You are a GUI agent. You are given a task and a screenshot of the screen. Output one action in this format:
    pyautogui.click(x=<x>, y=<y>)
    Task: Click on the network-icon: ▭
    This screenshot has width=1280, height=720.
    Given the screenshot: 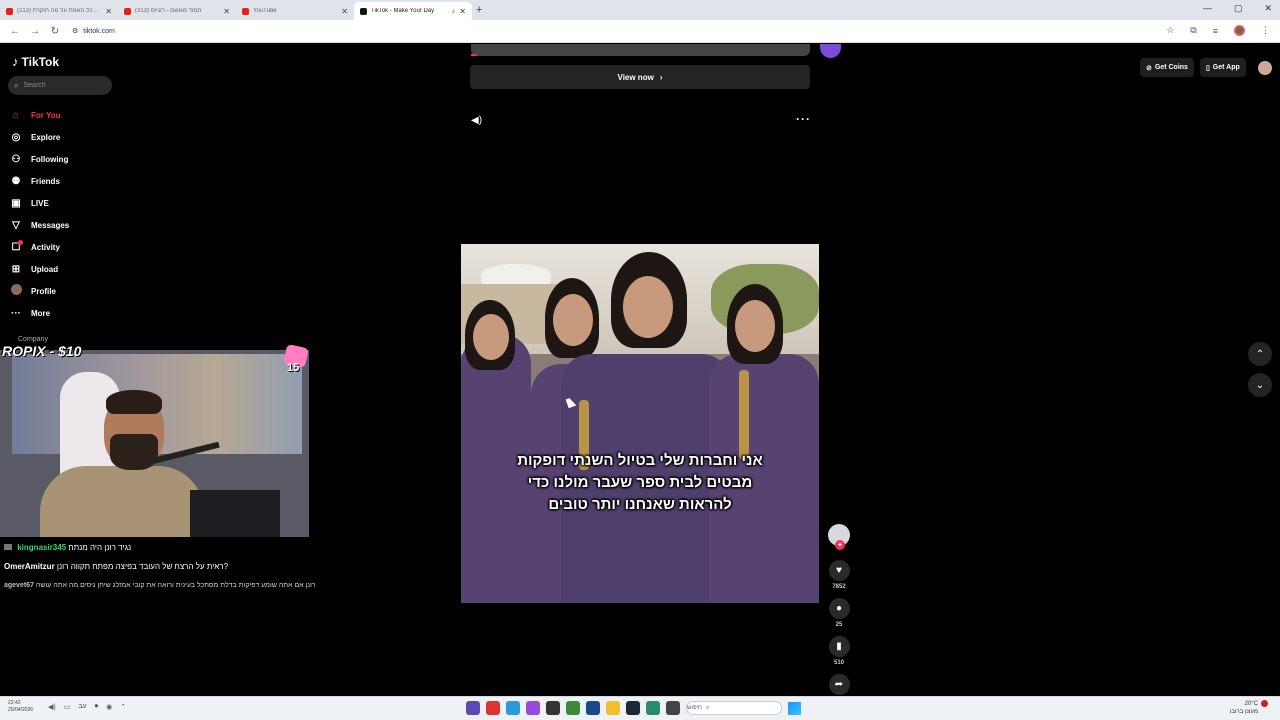 What is the action you would take?
    pyautogui.click(x=67, y=707)
    